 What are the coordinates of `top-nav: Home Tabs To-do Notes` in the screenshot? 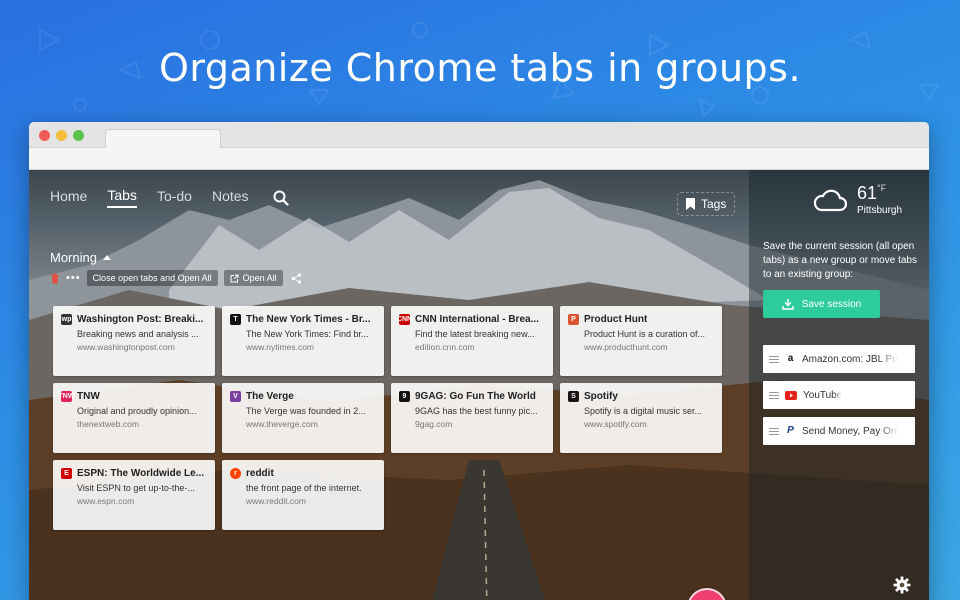 It's located at (169, 197).